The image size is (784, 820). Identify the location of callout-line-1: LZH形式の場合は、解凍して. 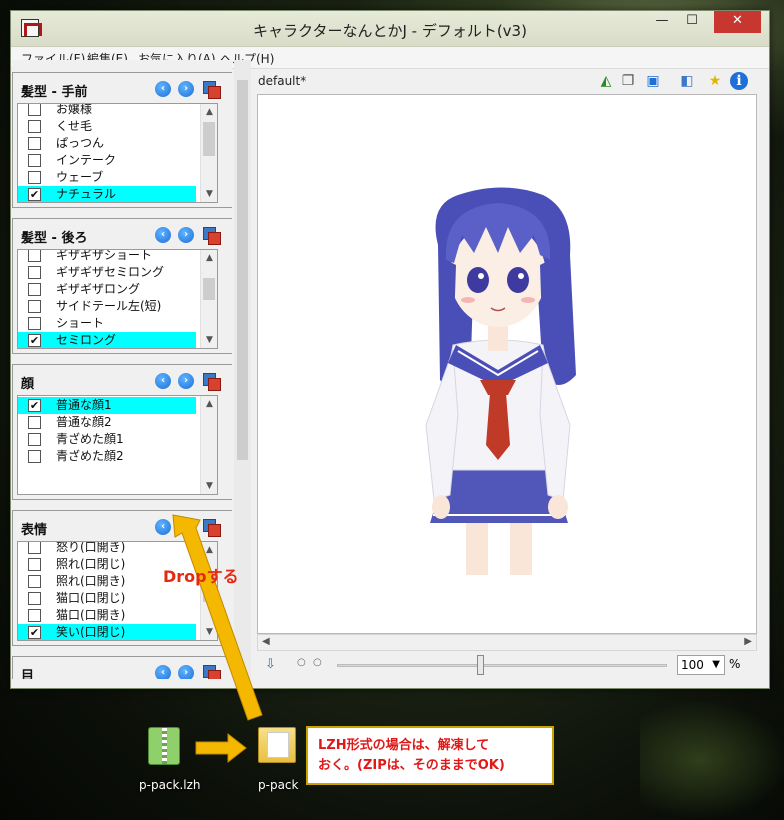
(404, 745).